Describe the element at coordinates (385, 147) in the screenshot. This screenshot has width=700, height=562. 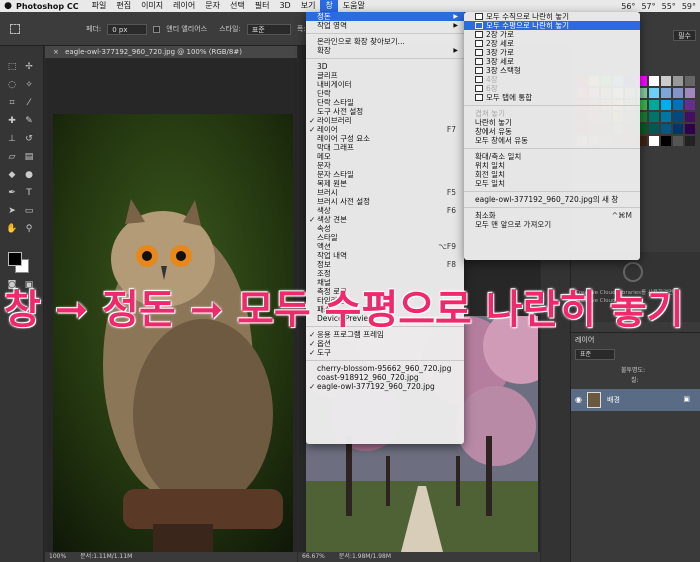
I see `menu-item: 막대 그래프` at that location.